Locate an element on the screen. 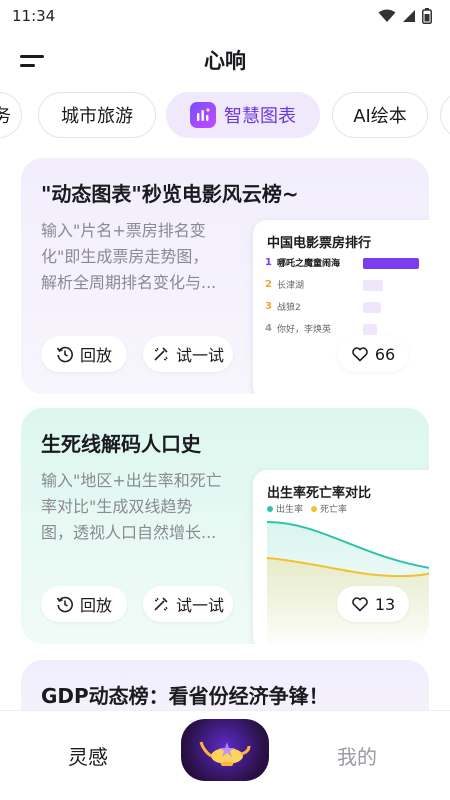 This screenshot has height=800, width=450. like-count: 13 is located at coordinates (385, 604).